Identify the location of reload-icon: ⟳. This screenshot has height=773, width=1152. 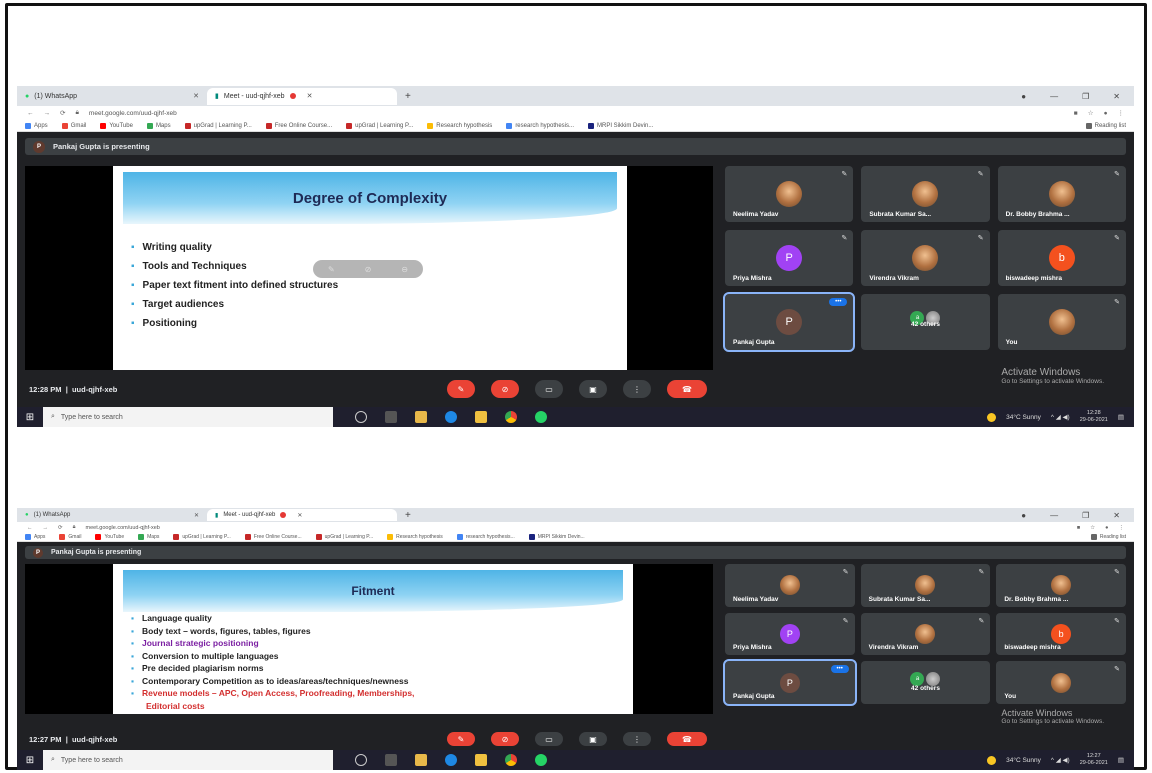
(62, 113).